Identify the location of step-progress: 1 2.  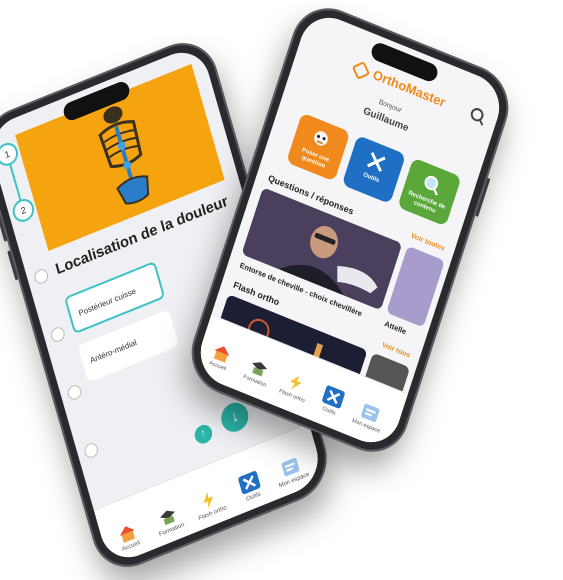
(50, 299).